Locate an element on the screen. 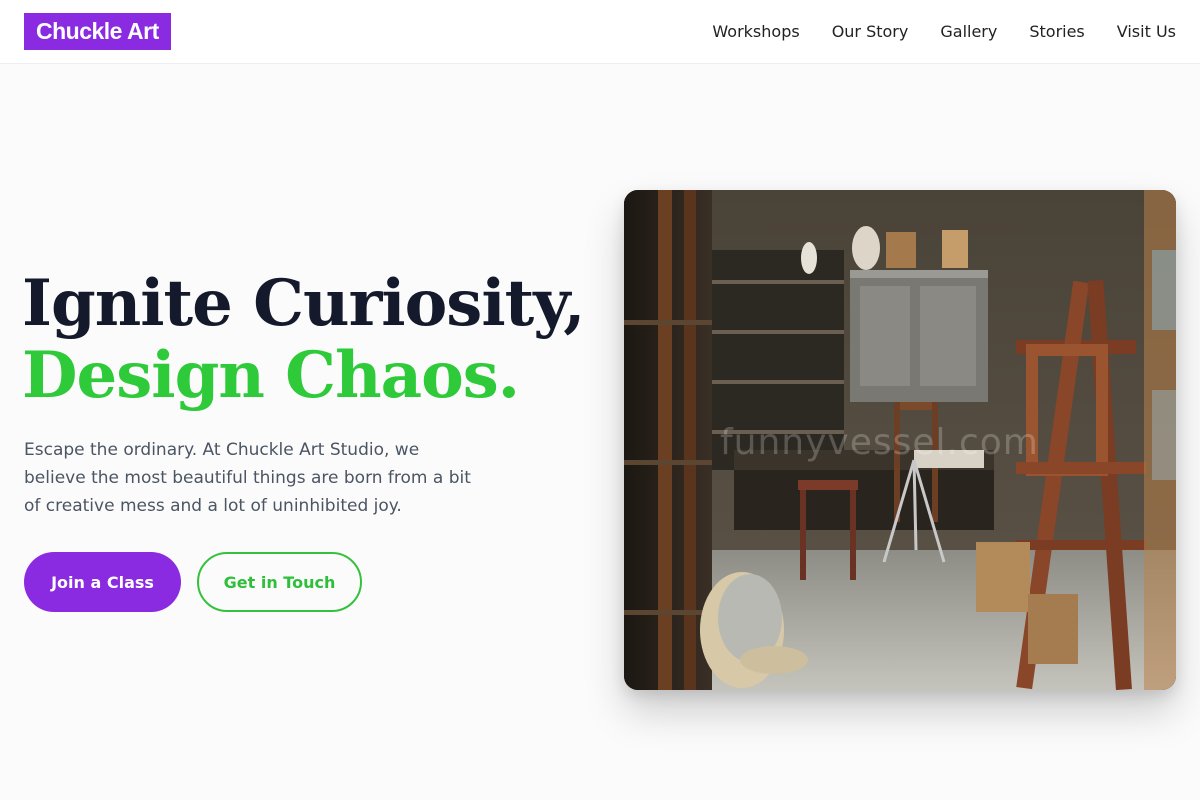 The image size is (1200, 800). image-watermark: funnyvessel.com is located at coordinates (879, 442).